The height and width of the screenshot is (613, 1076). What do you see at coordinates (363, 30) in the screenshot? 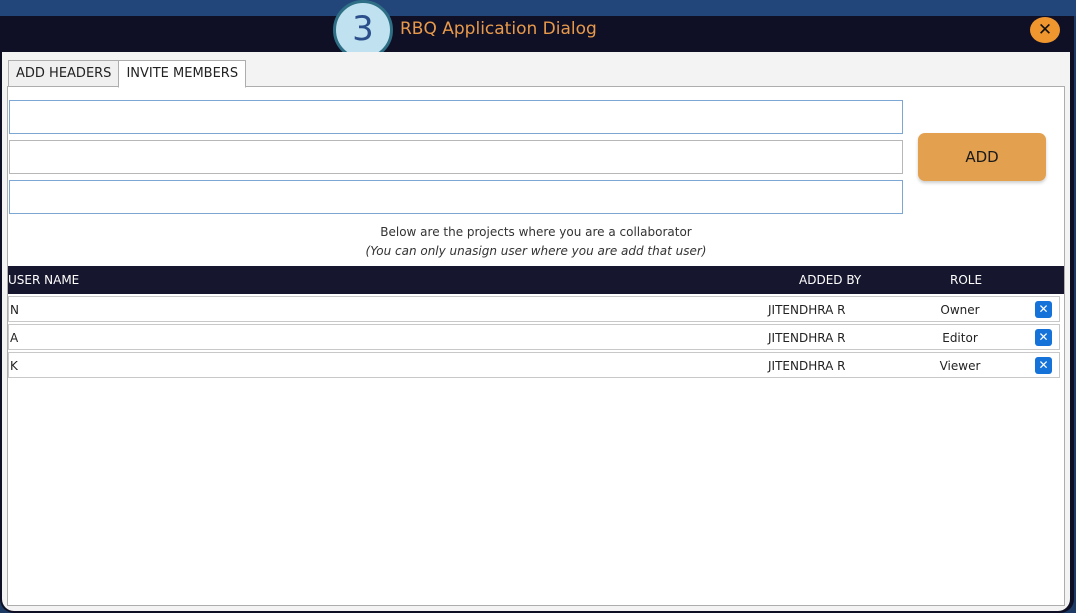
I see `step-number-badge: 3` at bounding box center [363, 30].